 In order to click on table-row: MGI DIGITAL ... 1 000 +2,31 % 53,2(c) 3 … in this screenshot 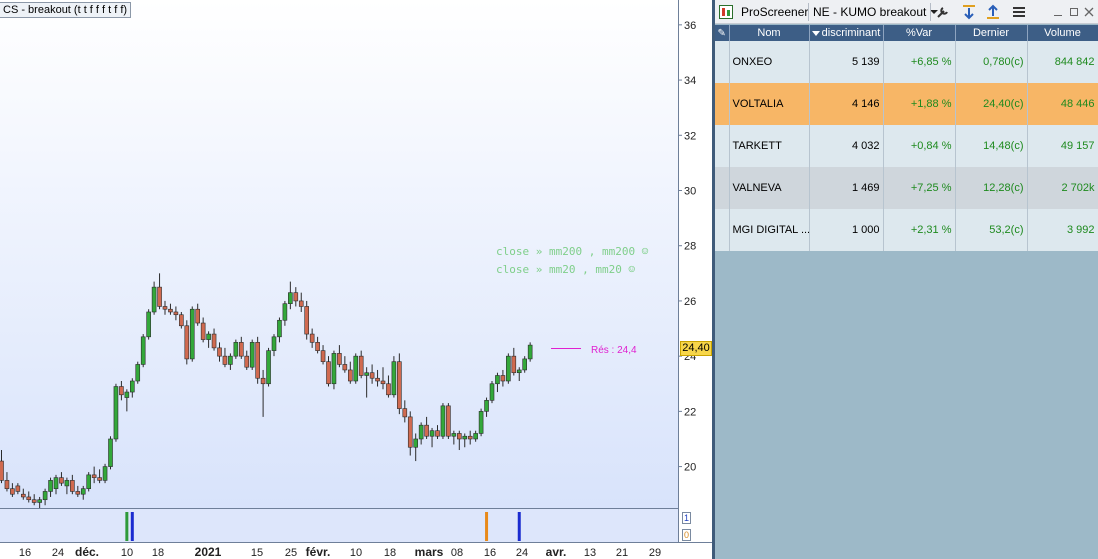, I will do `click(906, 230)`.